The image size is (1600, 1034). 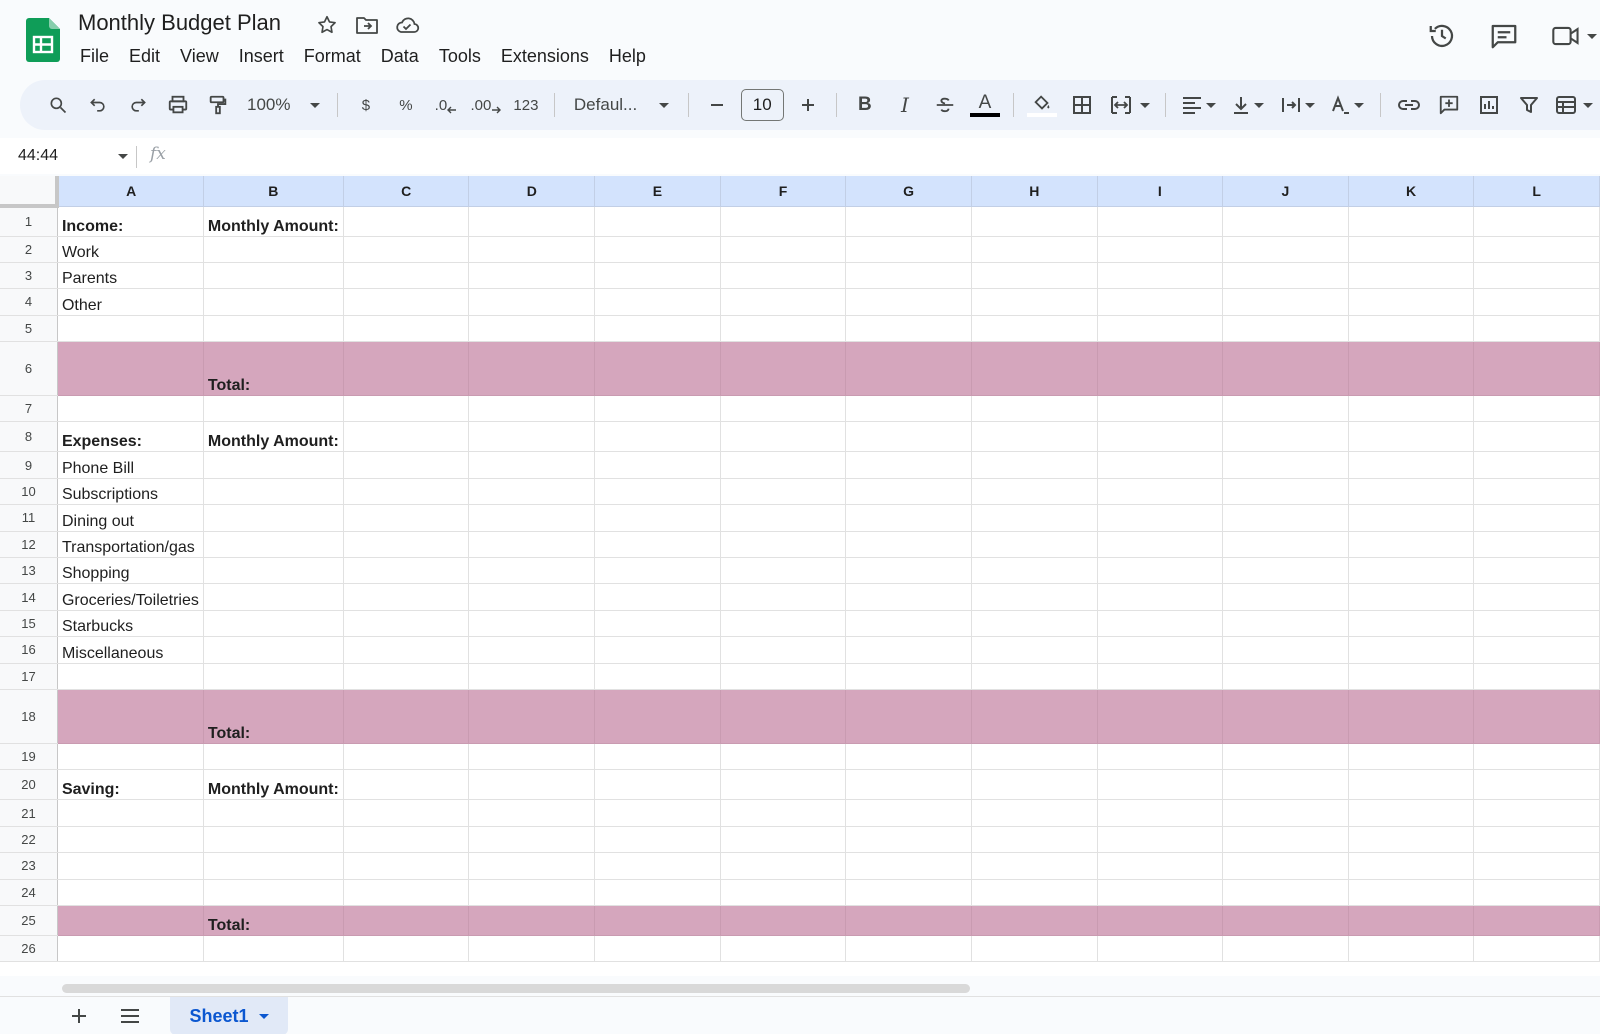 What do you see at coordinates (1034, 624) in the screenshot?
I see `cell-h15` at bounding box center [1034, 624].